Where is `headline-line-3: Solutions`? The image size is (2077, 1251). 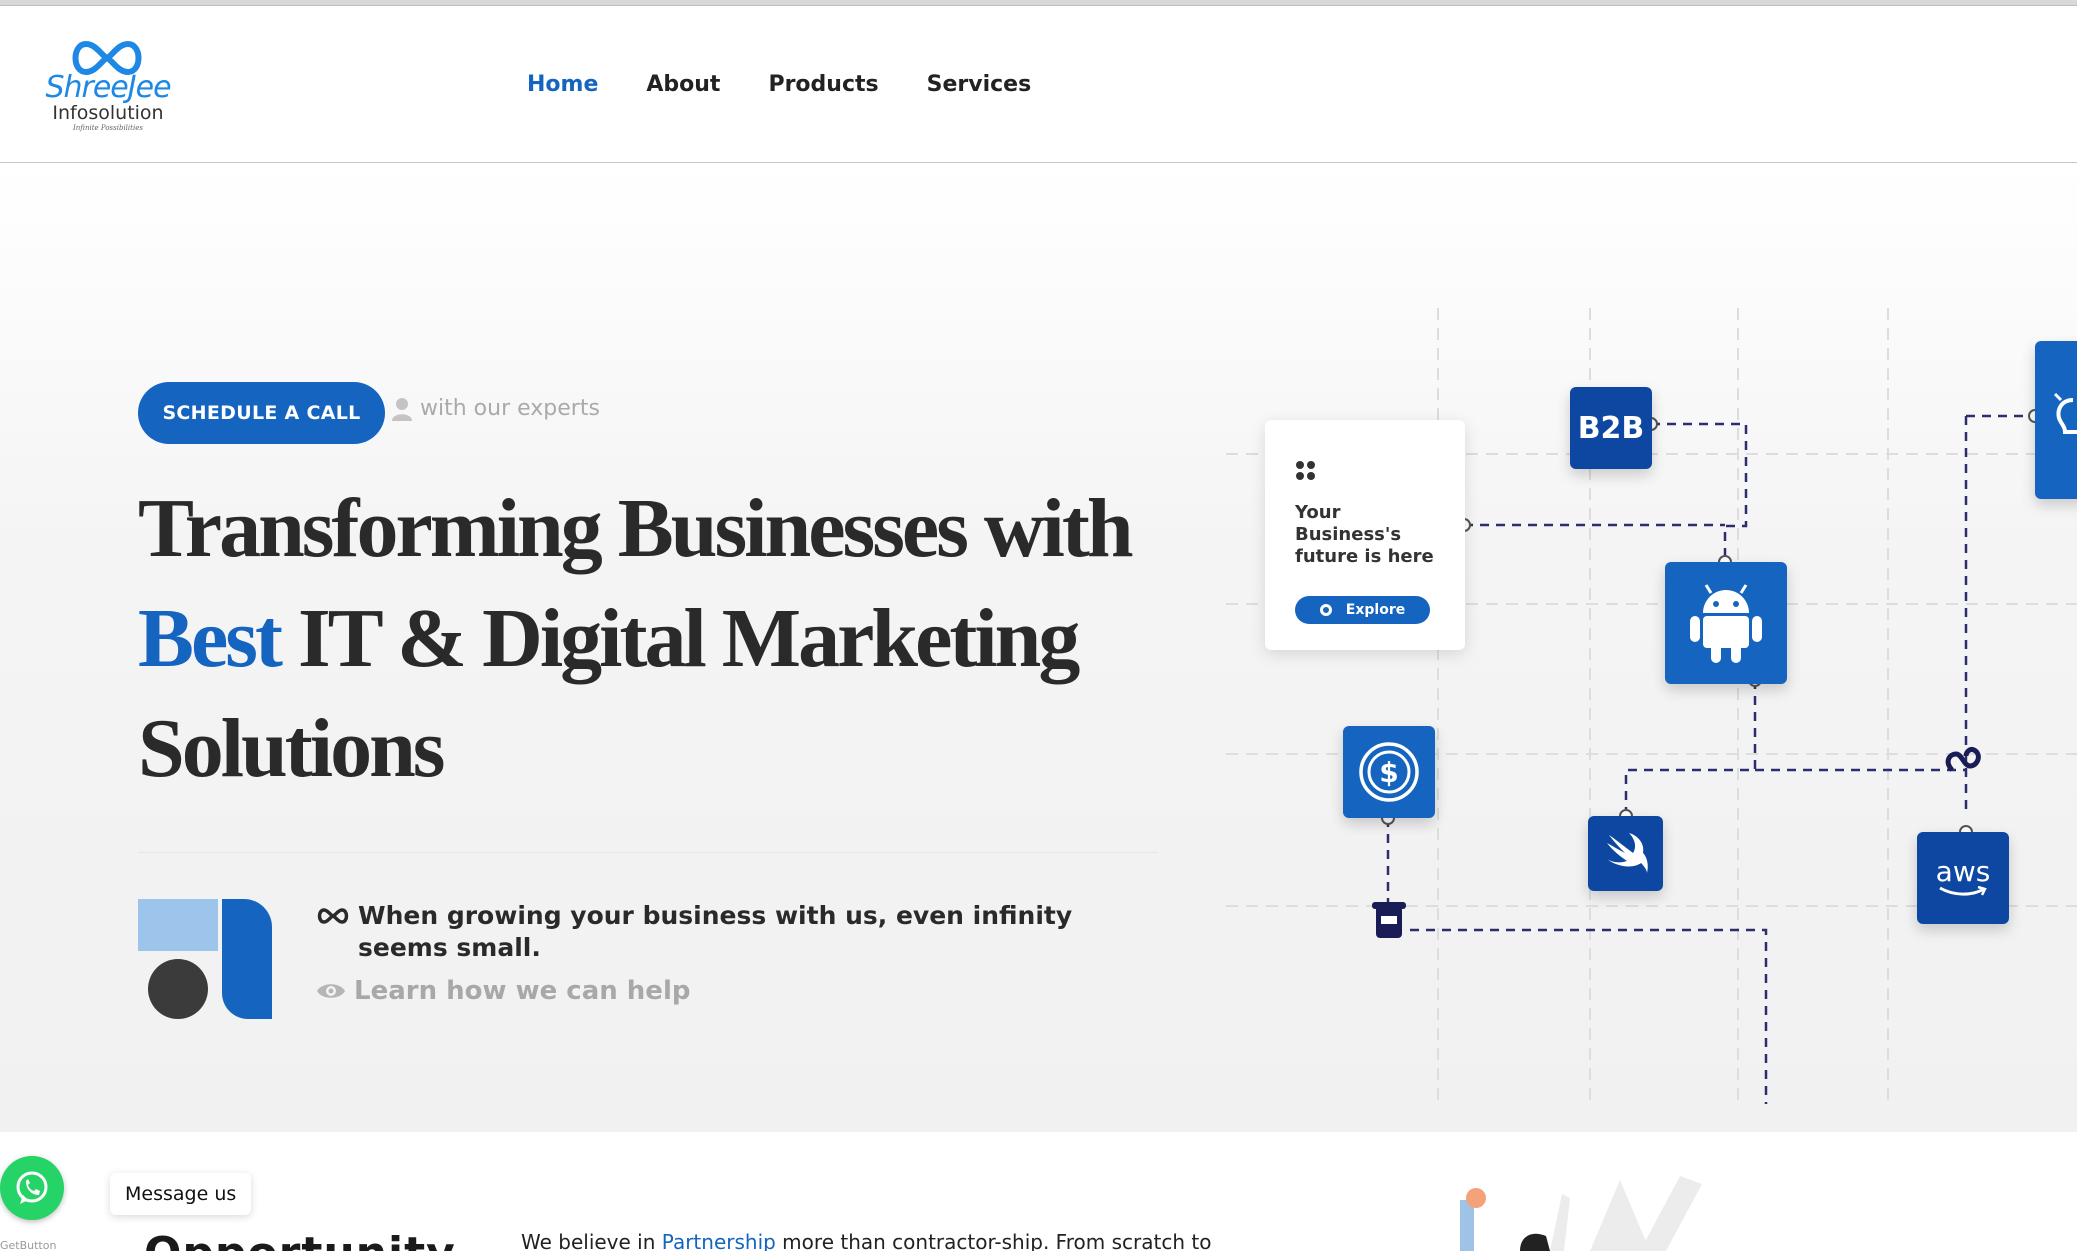 headline-line-3: Solutions is located at coordinates (291, 748).